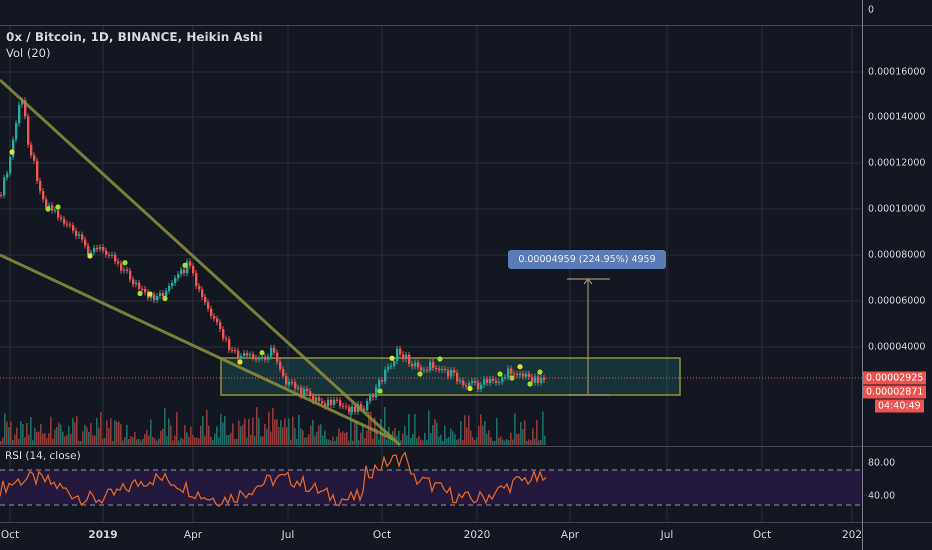  I want to click on time-axis-label: 2019, so click(103, 535).